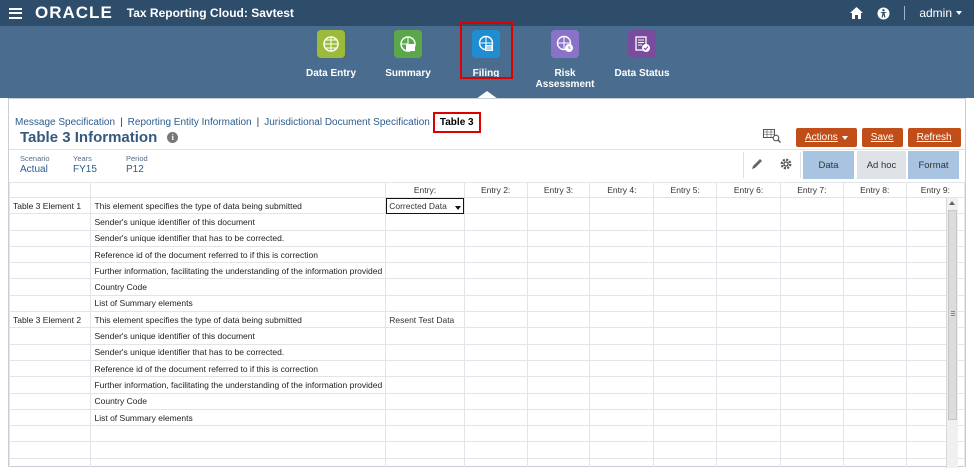 The image size is (974, 469). I want to click on breadcrumb-item: Reporting Entity Information, so click(190, 122).